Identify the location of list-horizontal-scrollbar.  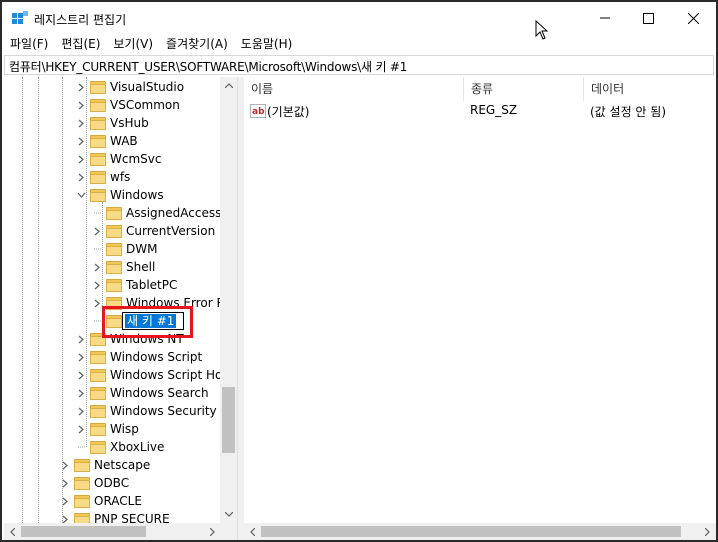
(480, 531).